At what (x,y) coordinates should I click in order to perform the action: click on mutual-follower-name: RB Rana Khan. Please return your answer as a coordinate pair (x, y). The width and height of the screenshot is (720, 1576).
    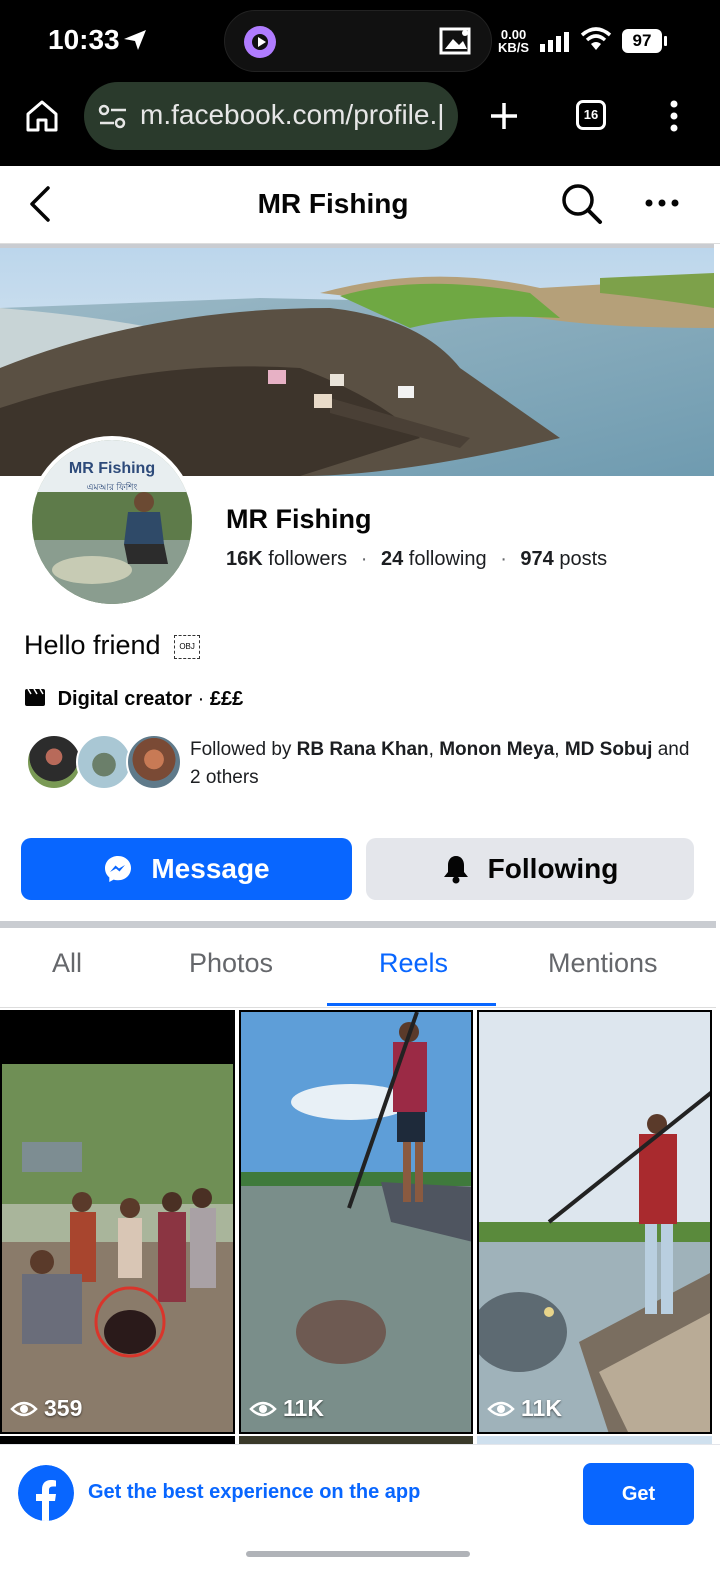
    Looking at the image, I should click on (363, 749).